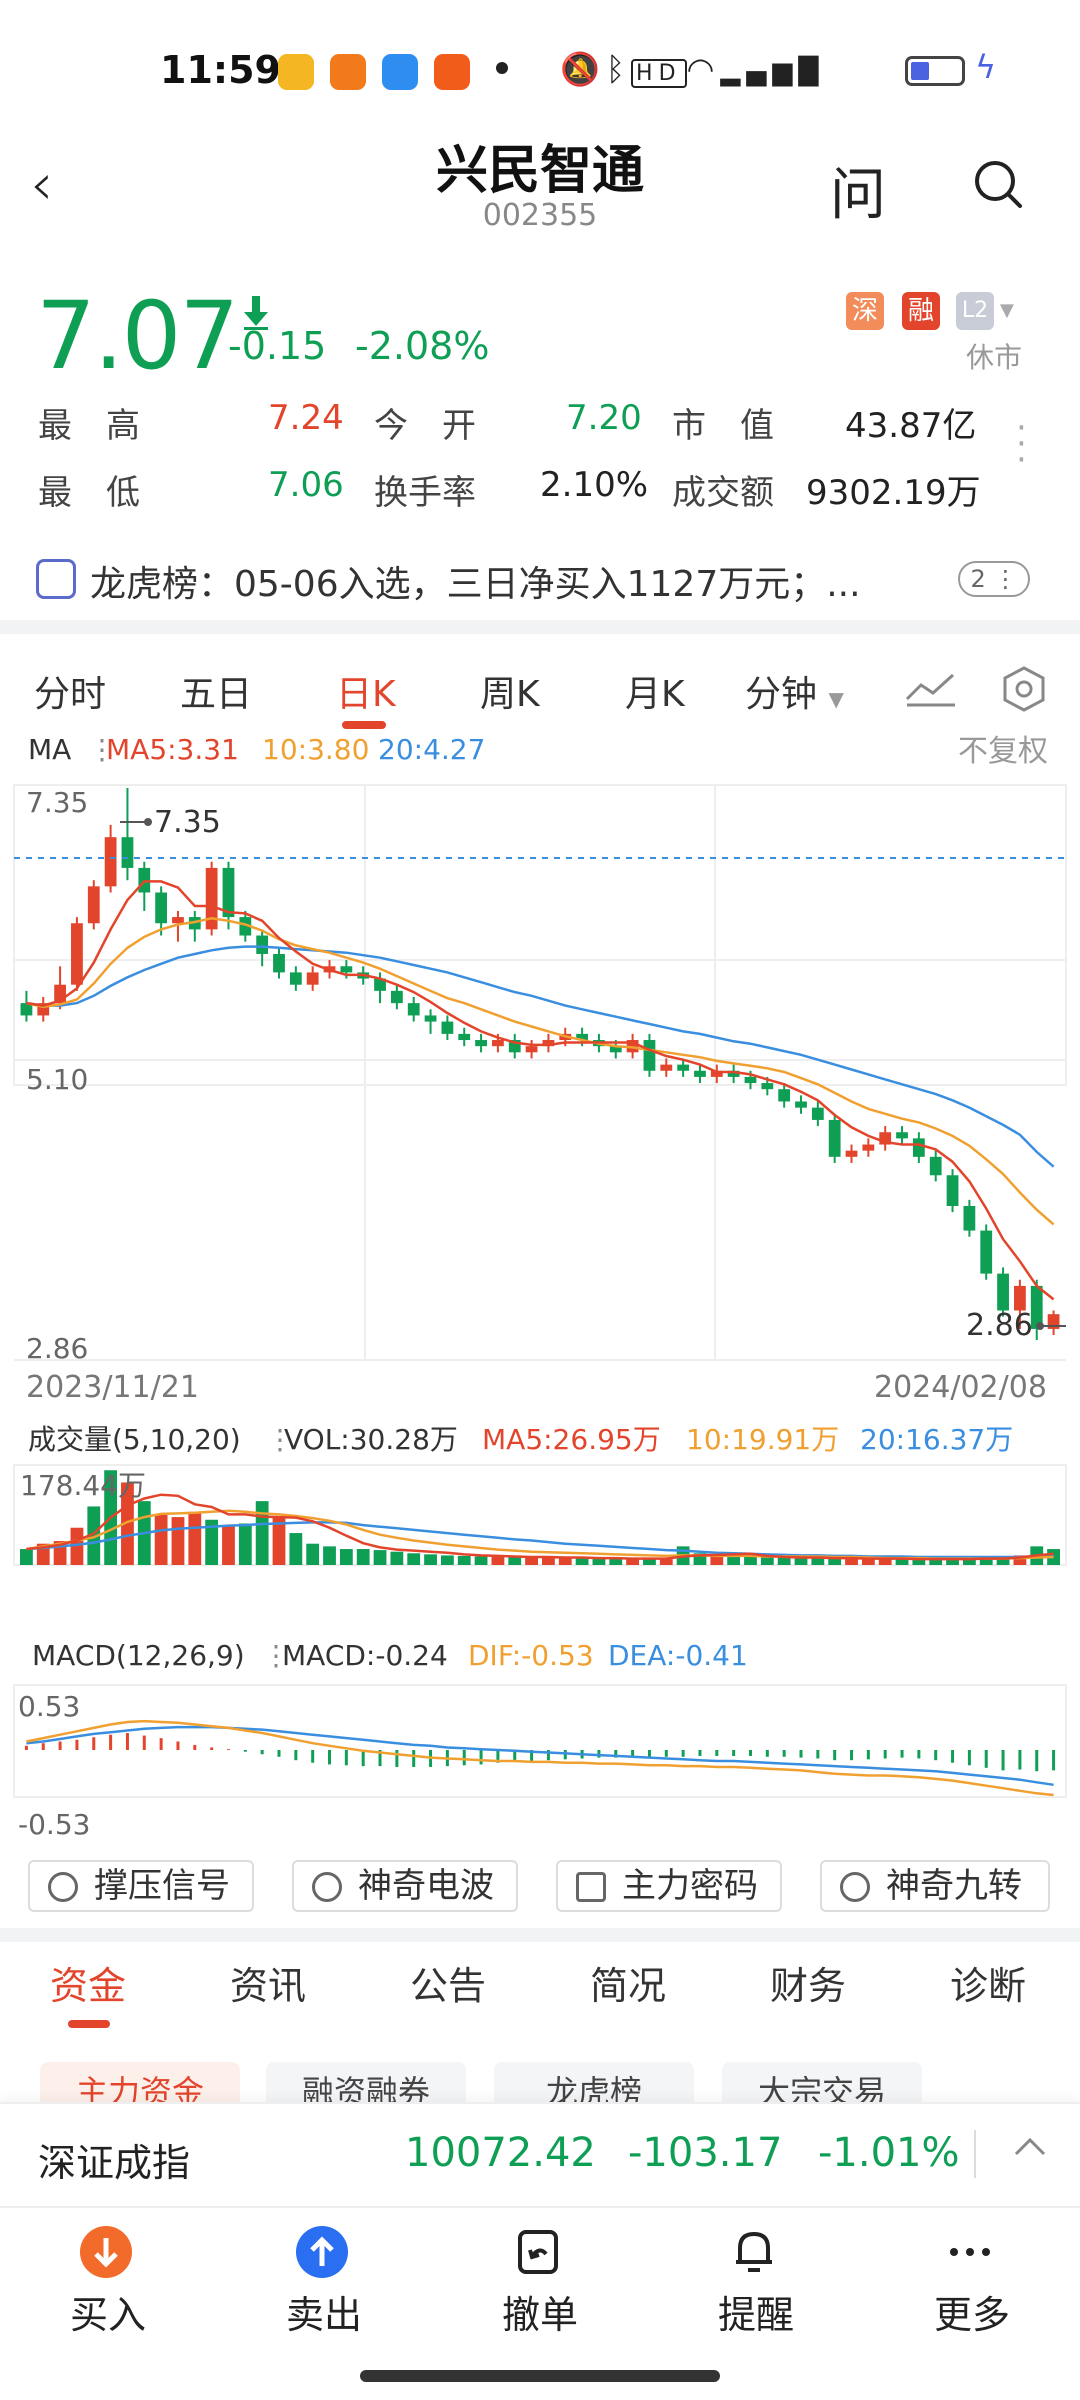  What do you see at coordinates (137, 336) in the screenshot?
I see `current-price: 7.07` at bounding box center [137, 336].